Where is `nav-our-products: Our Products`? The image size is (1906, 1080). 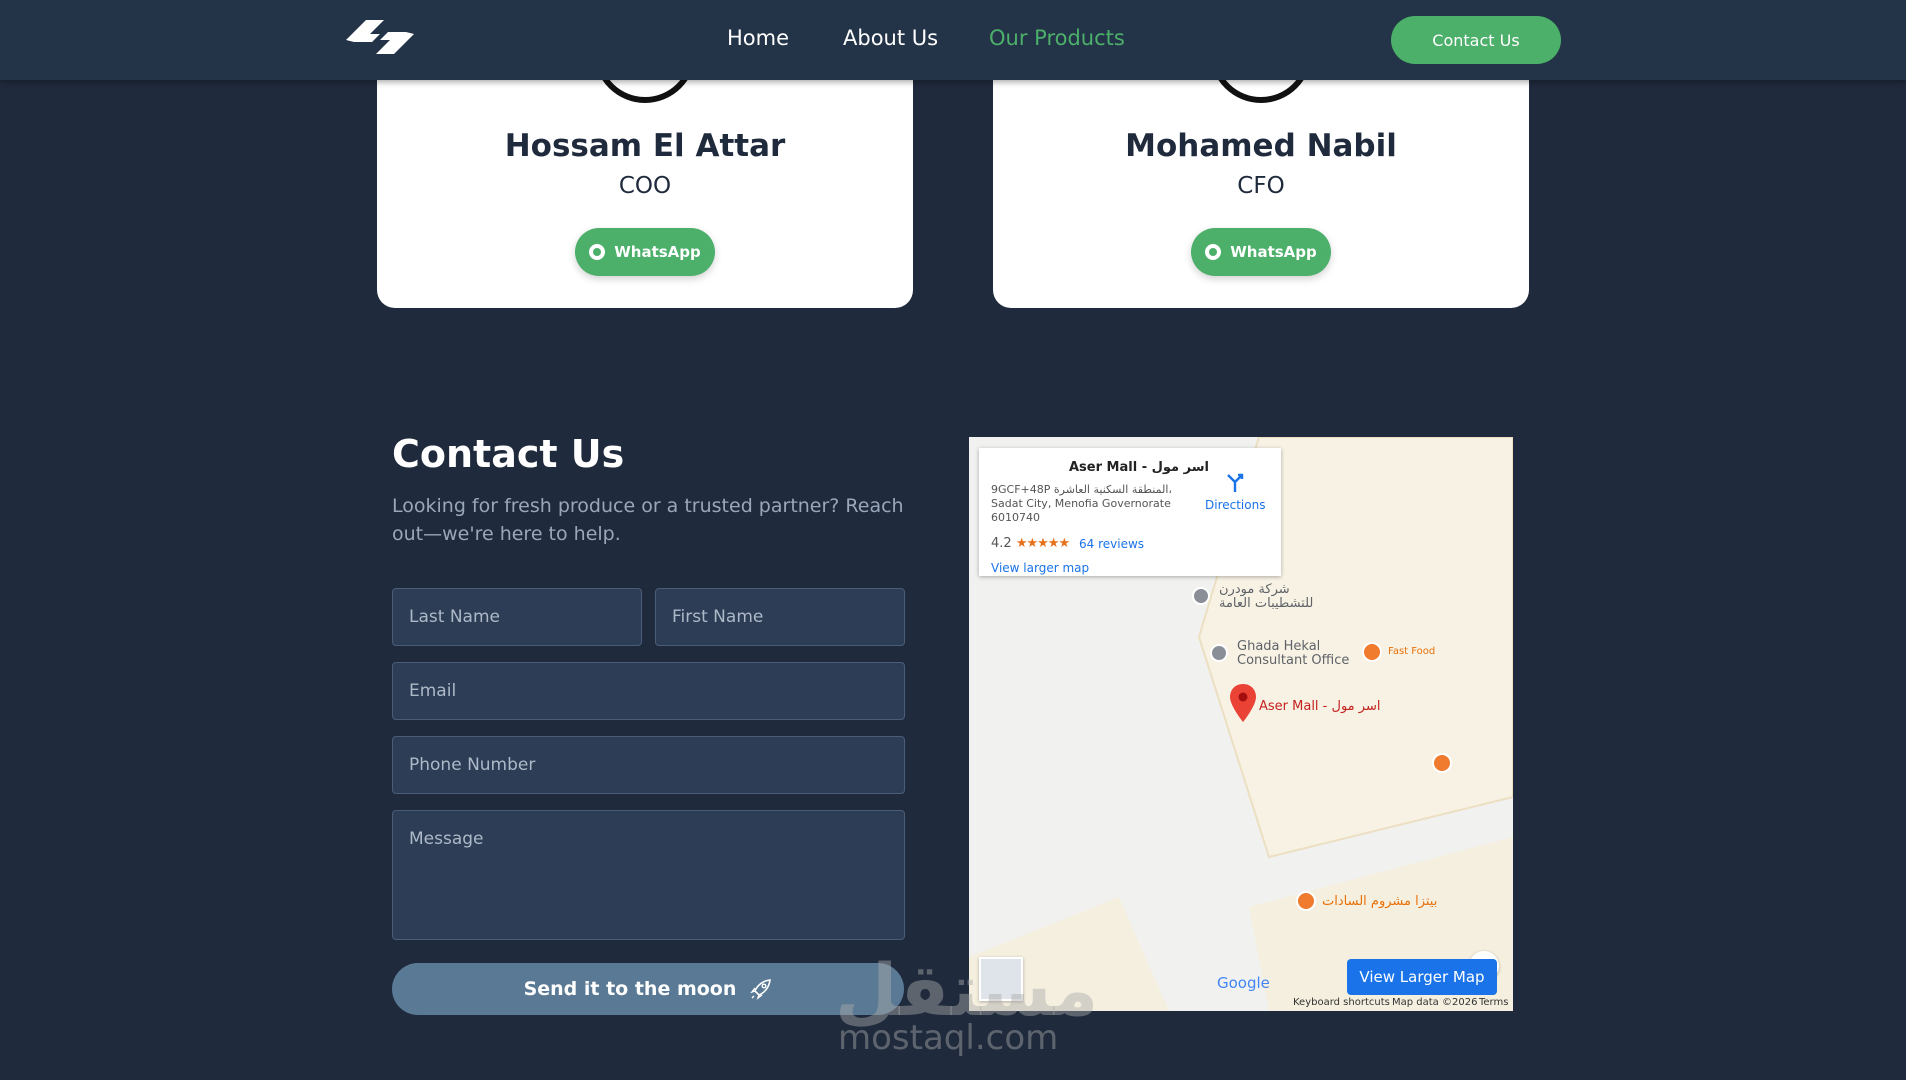
nav-our-products: Our Products is located at coordinates (1057, 38).